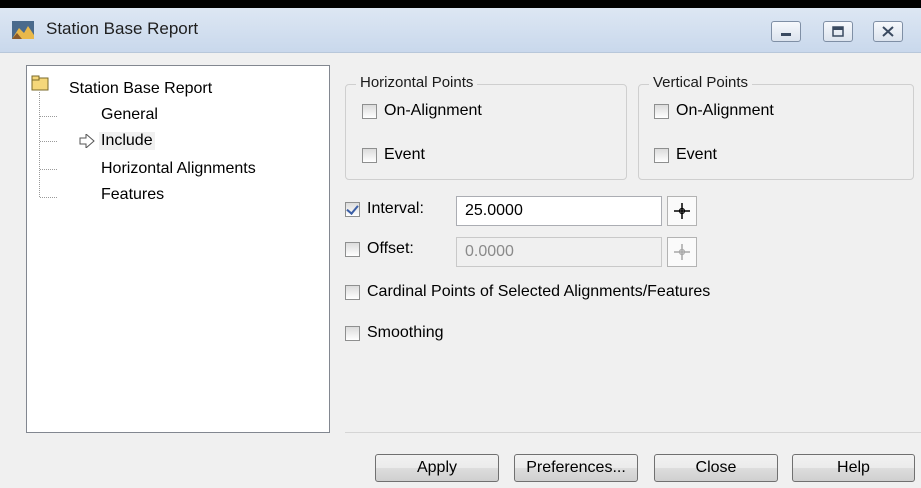 The image size is (921, 488). Describe the element at coordinates (853, 468) in the screenshot. I see `help-button: Help` at that location.